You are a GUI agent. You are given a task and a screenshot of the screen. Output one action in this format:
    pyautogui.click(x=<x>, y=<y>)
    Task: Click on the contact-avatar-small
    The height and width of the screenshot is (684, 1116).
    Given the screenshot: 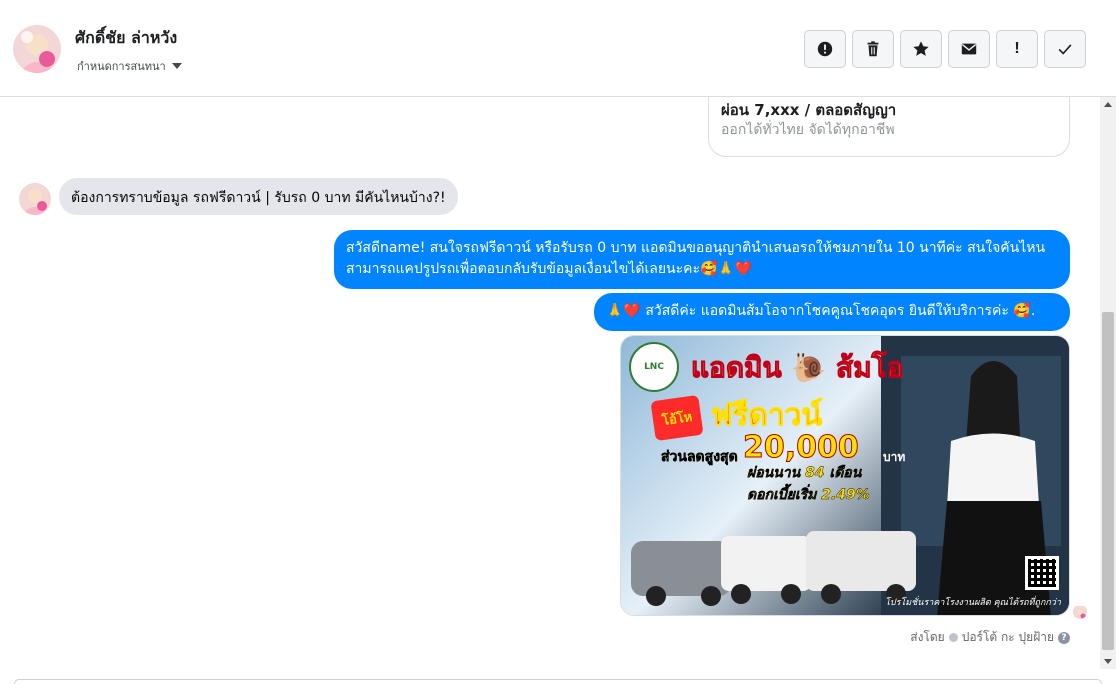 What is the action you would take?
    pyautogui.click(x=35, y=199)
    